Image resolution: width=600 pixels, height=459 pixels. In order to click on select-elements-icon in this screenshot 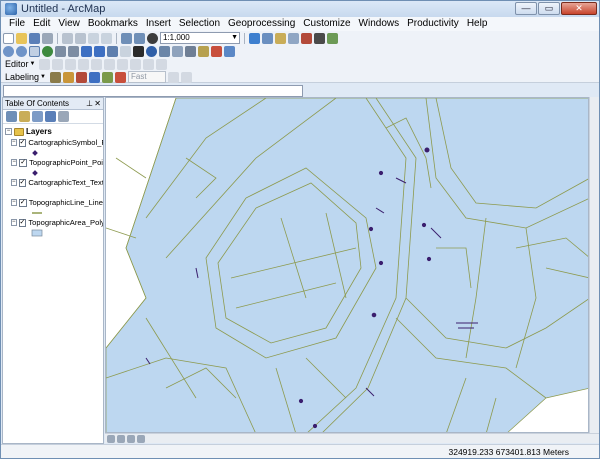, I will do `click(138, 51)`.